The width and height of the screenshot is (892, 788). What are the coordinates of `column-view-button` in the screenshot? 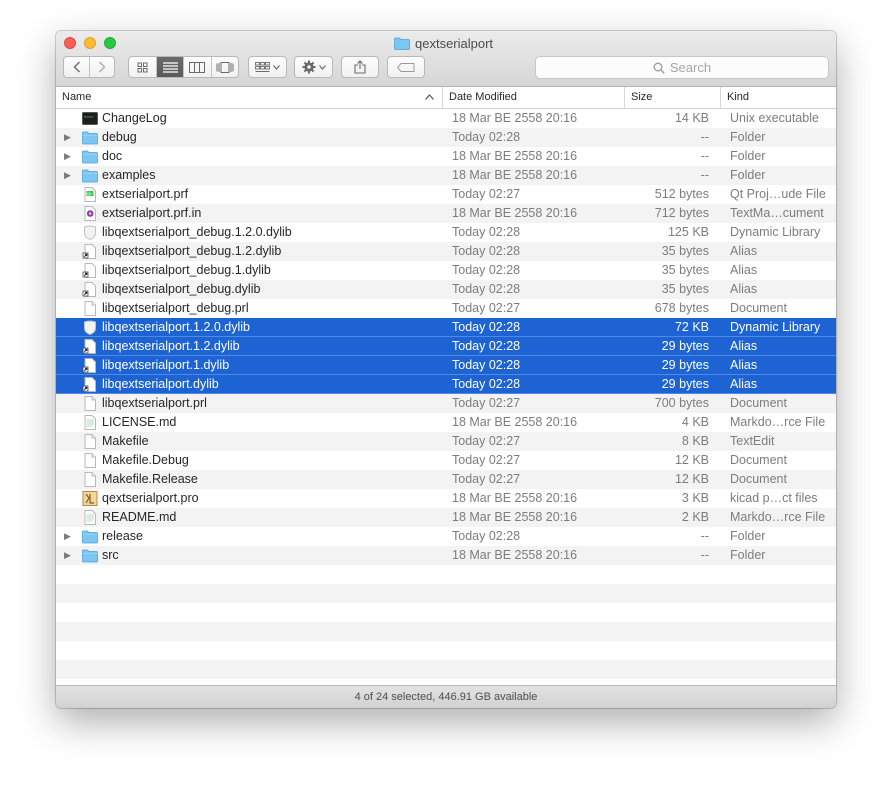 It's located at (197, 67).